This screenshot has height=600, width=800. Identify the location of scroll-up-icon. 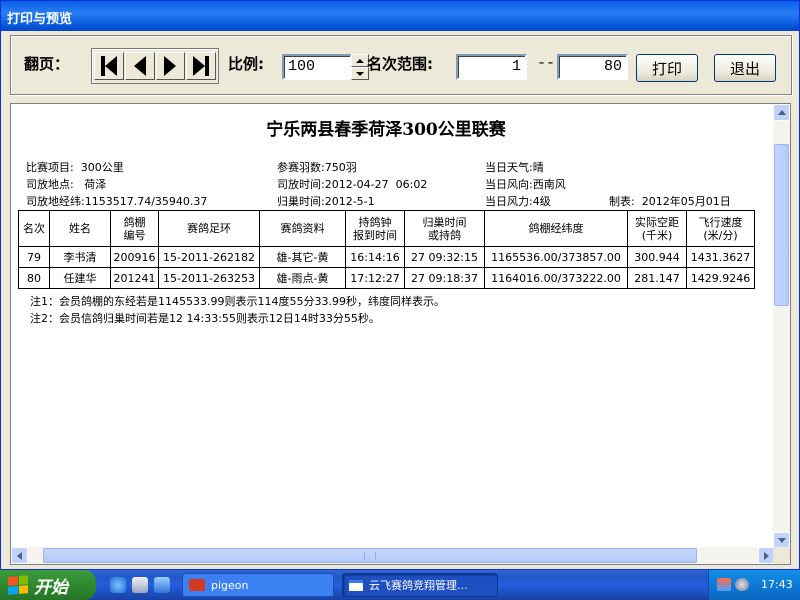
(781, 112).